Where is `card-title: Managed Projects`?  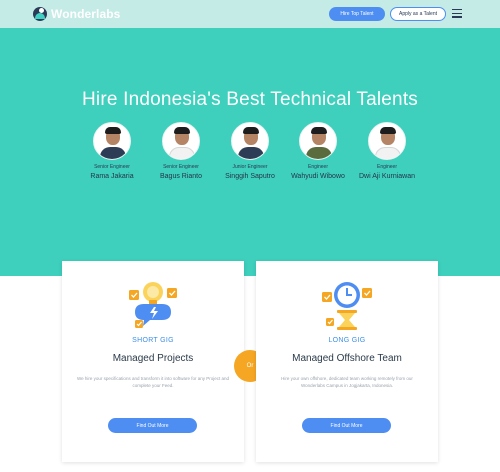
card-title: Managed Projects is located at coordinates (153, 358).